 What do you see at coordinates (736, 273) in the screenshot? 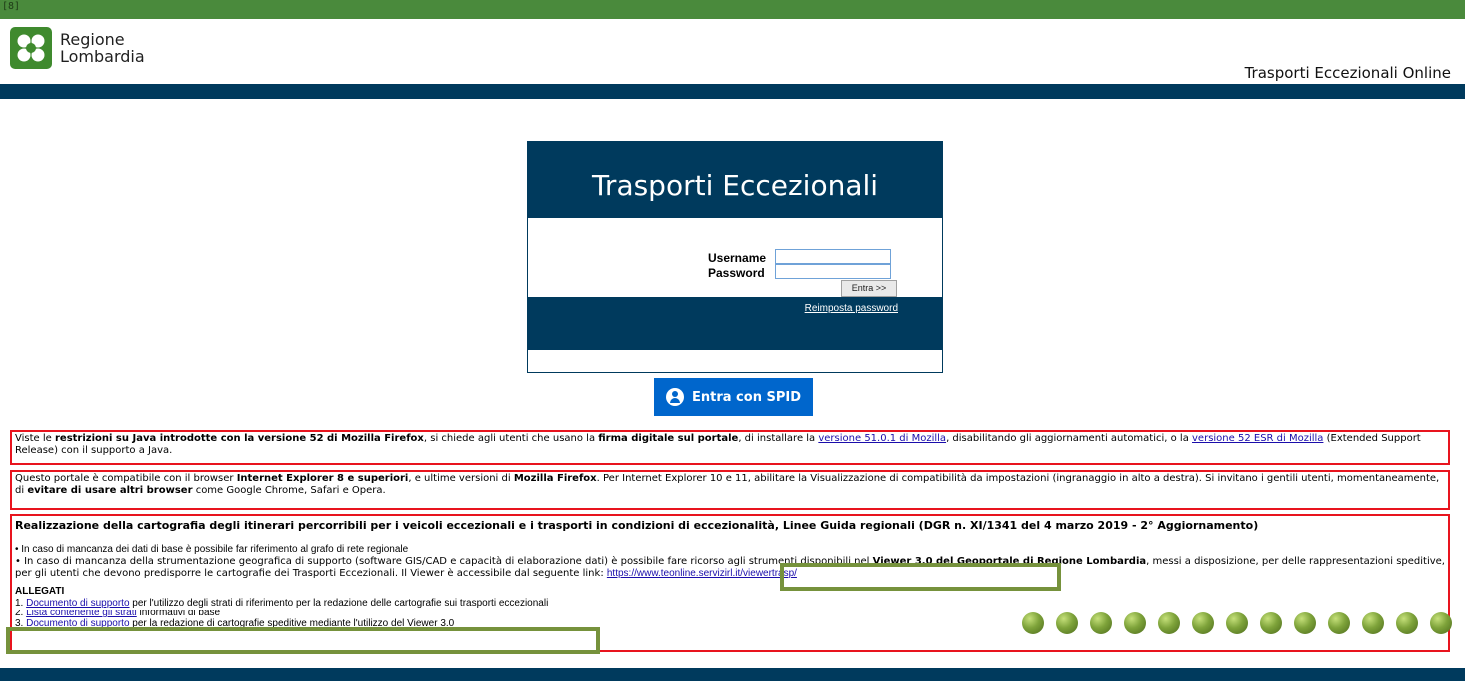
I see `password-label: Password` at bounding box center [736, 273].